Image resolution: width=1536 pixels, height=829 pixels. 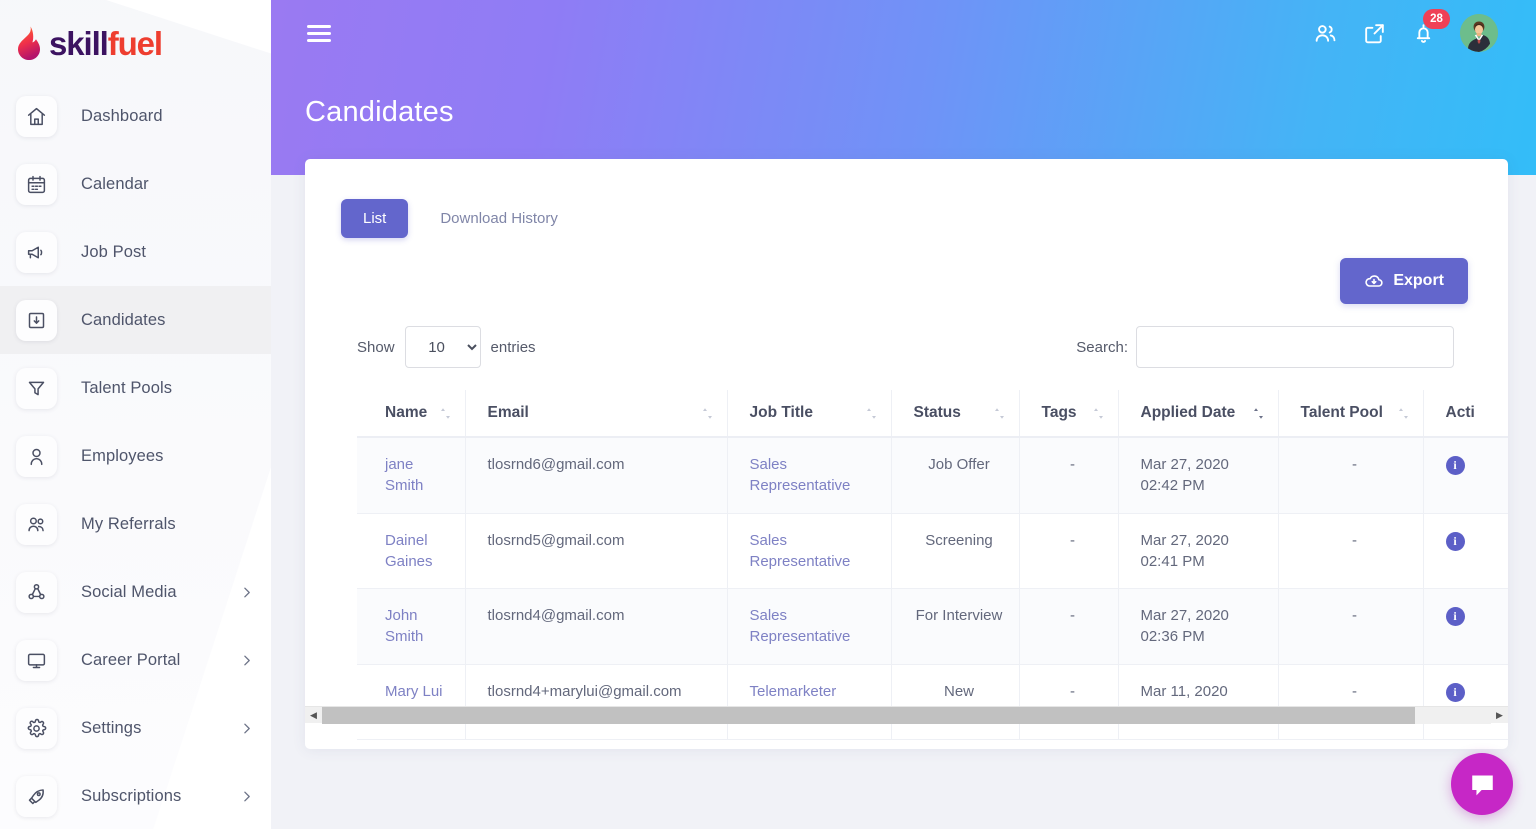 I want to click on cell-name: jane Smith, so click(x=411, y=475).